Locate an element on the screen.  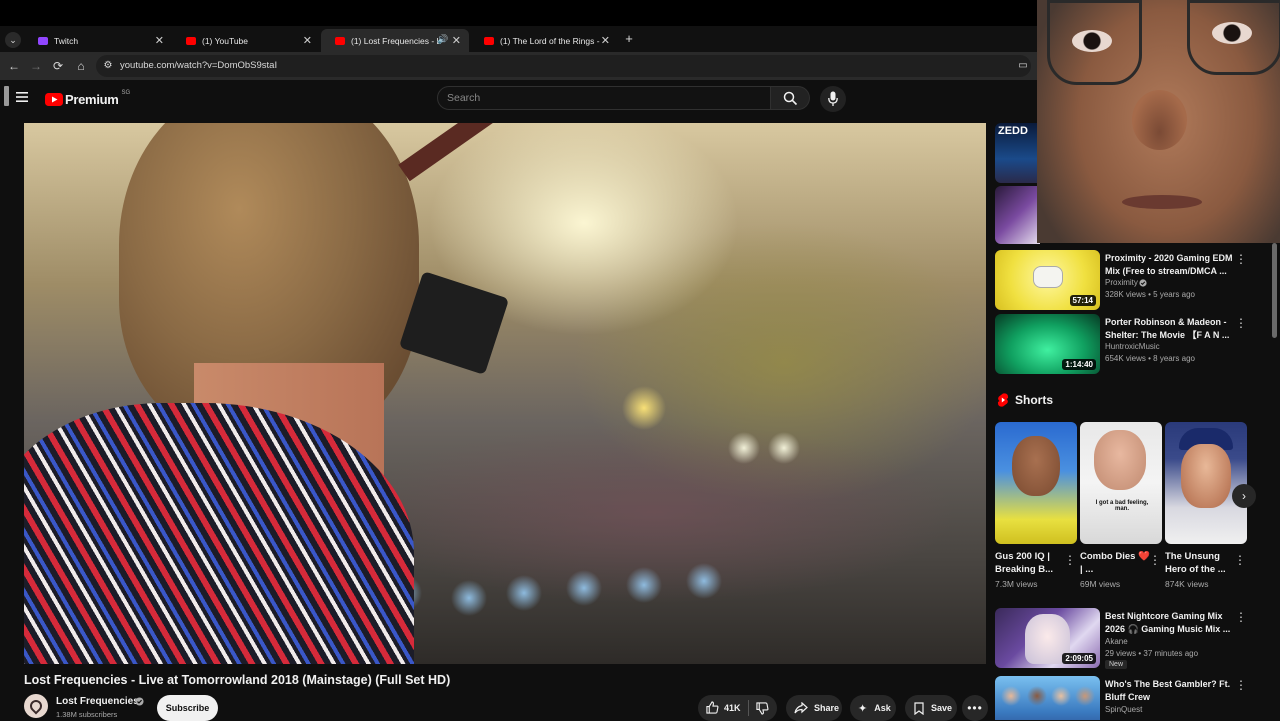
rec-channel: Akane is located at coordinates (1116, 641).